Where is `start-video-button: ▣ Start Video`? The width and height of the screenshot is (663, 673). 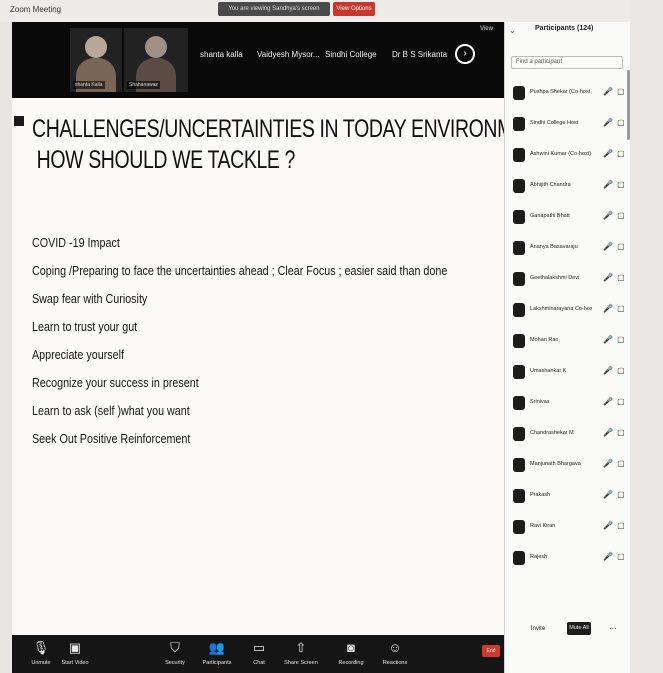 start-video-button: ▣ Start Video is located at coordinates (75, 652).